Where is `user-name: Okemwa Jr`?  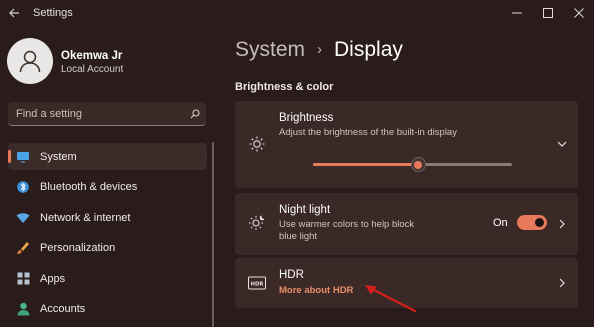
user-name: Okemwa Jr is located at coordinates (92, 56).